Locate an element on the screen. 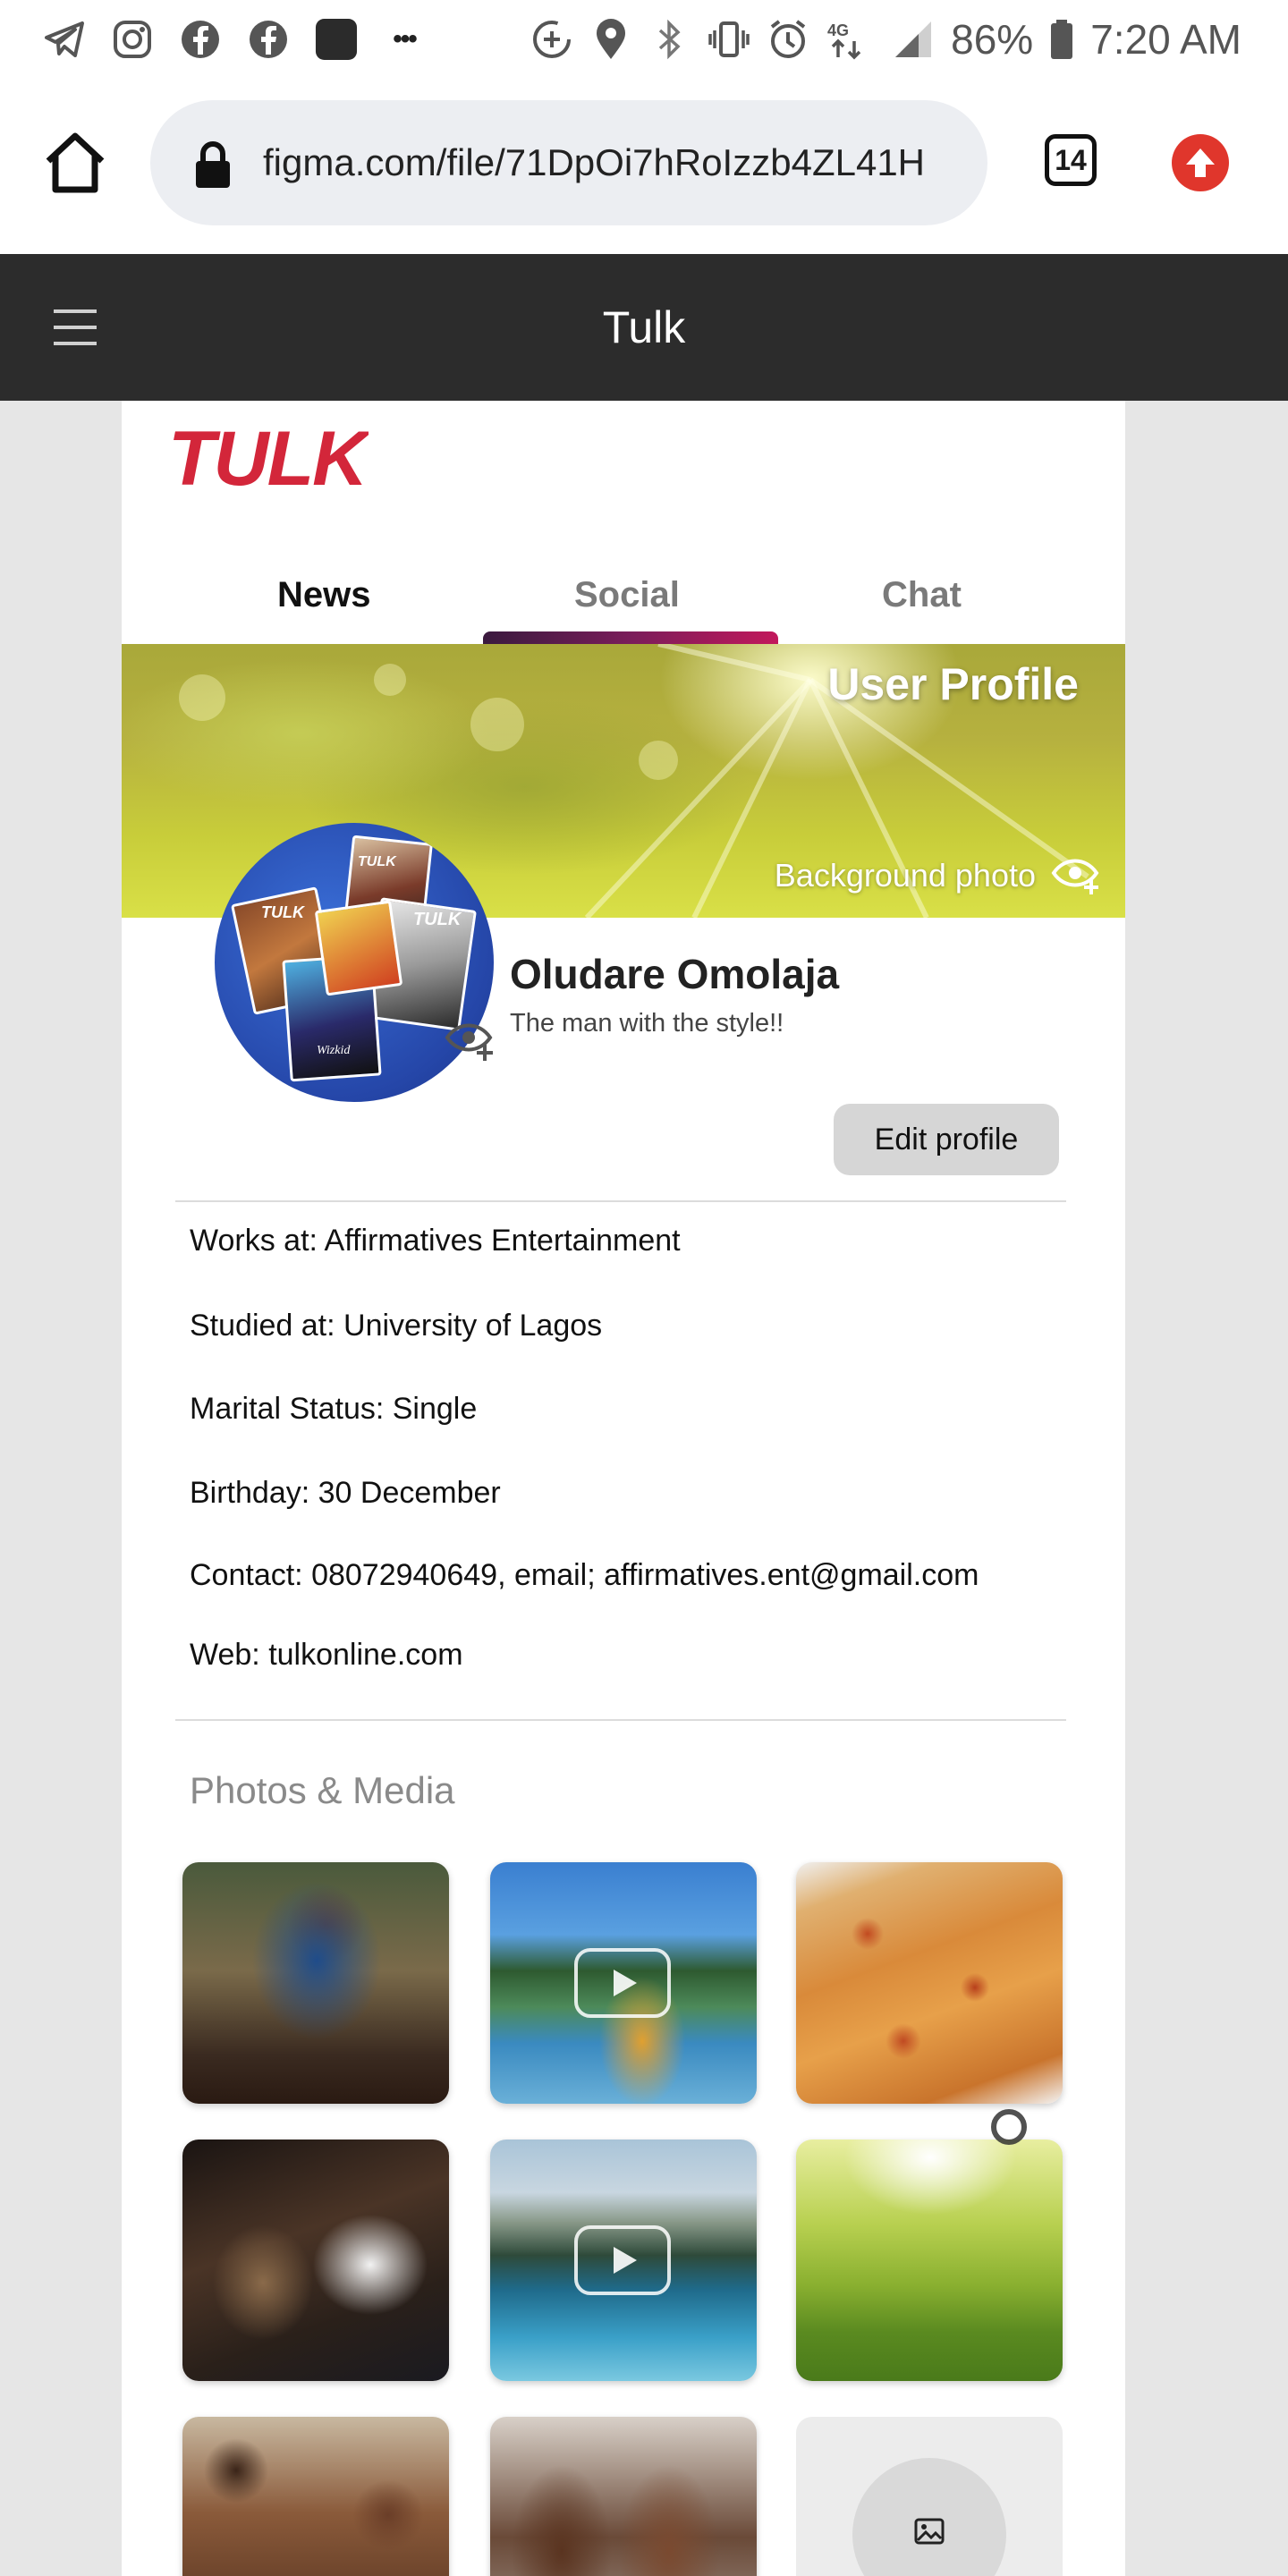 The width and height of the screenshot is (1288, 2576). touch-cursor-indicator is located at coordinates (1009, 2127).